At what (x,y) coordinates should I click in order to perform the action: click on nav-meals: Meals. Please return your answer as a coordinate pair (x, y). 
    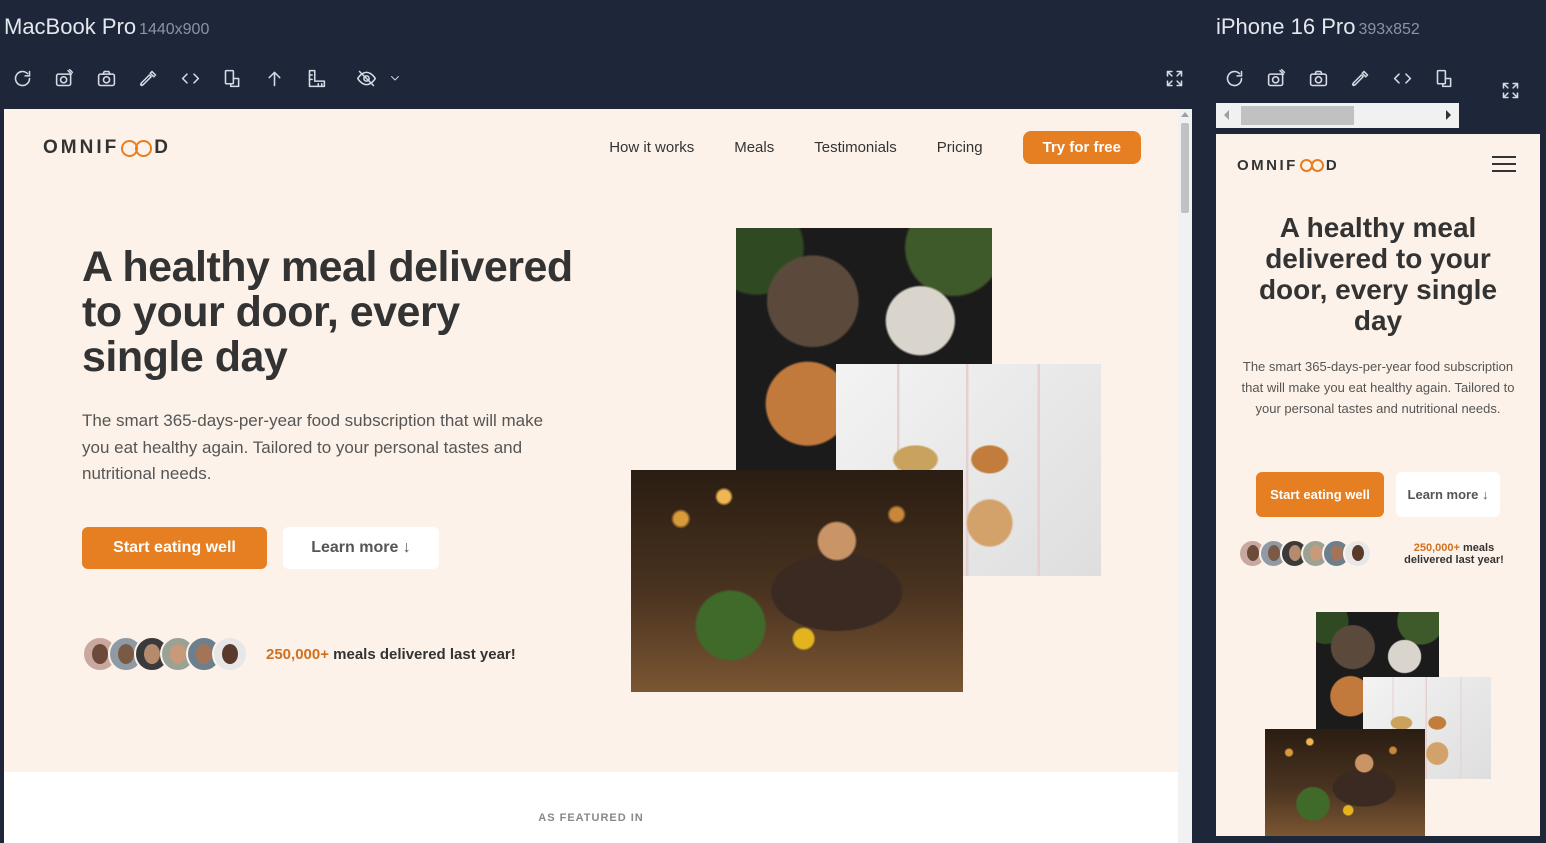
    Looking at the image, I should click on (754, 147).